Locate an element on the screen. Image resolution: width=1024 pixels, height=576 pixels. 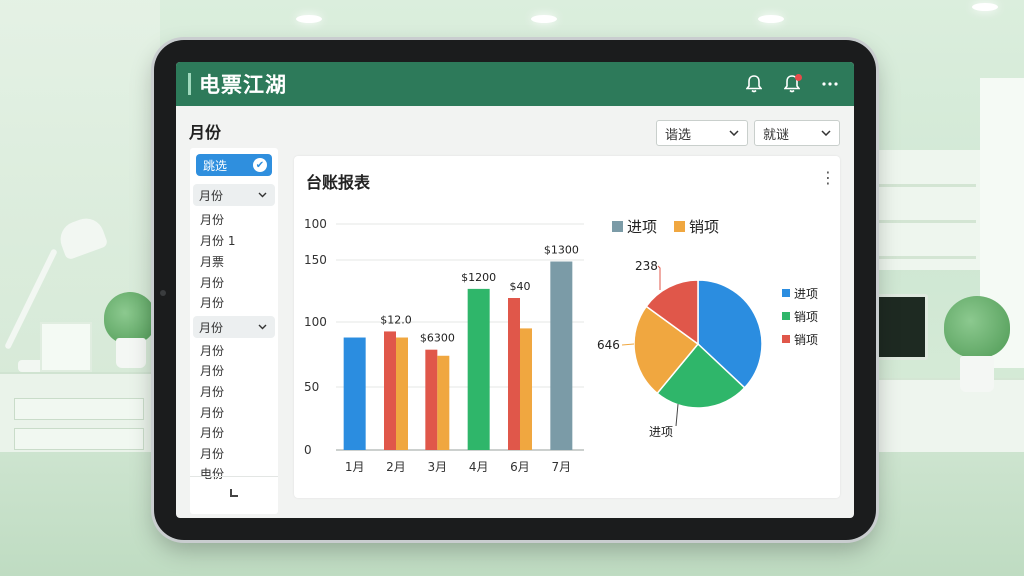
x-tick-label: 4月 is located at coordinates (479, 467).